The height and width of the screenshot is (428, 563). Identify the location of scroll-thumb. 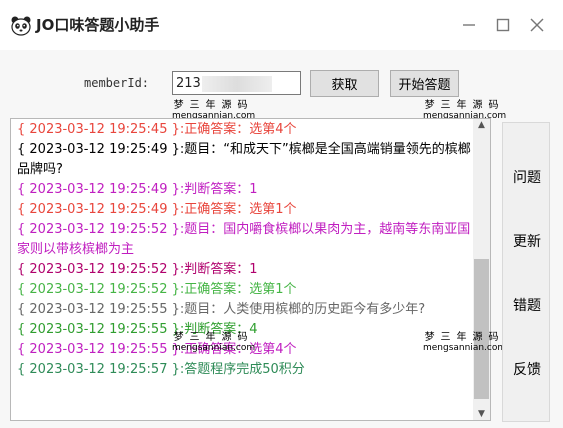
(481, 329).